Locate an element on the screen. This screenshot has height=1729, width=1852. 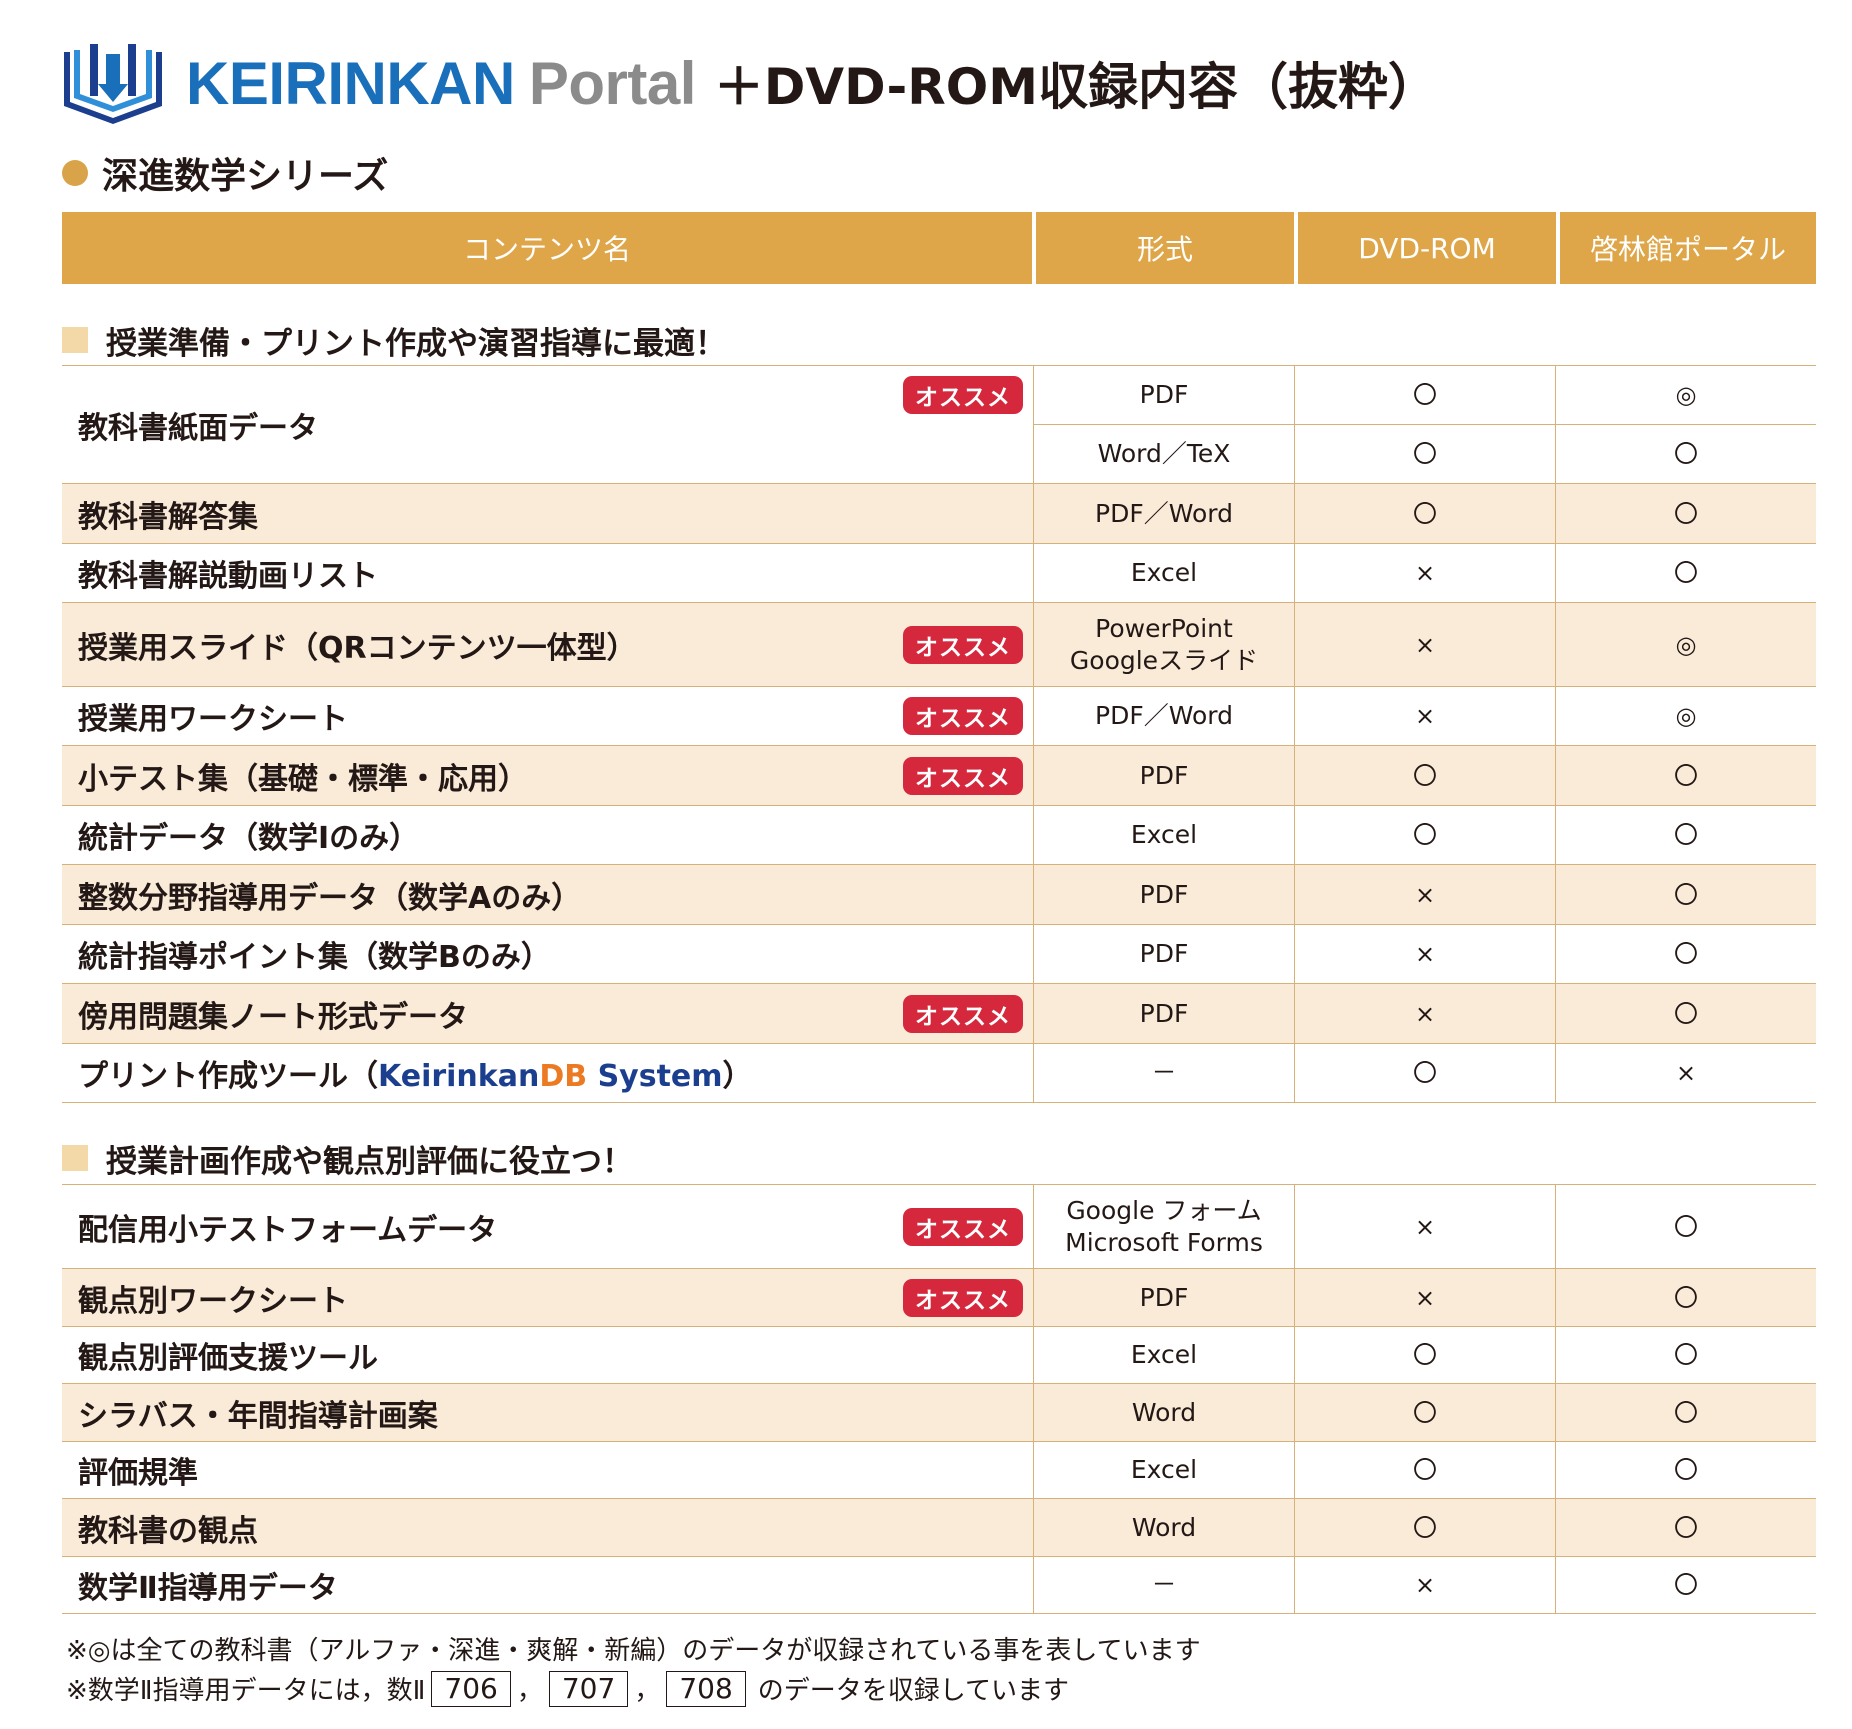
row-name: 傍用問題集ノート形式データ is located at coordinates (273, 1017).